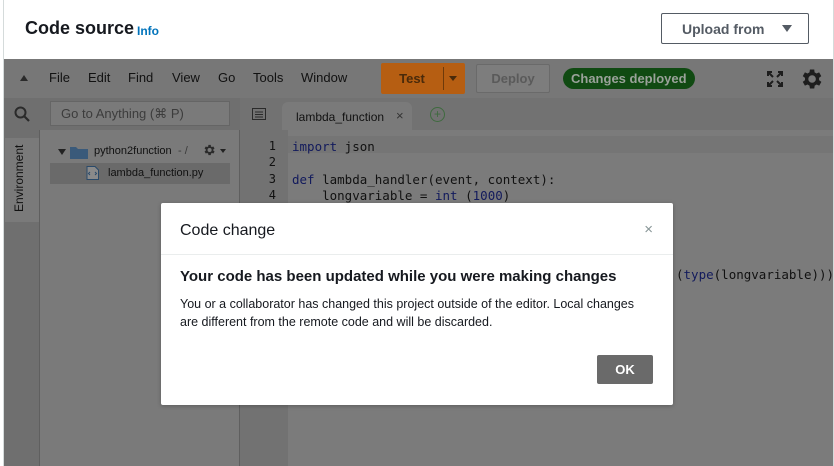  Describe the element at coordinates (775, 79) in the screenshot. I see `fullscreen-icon` at that location.